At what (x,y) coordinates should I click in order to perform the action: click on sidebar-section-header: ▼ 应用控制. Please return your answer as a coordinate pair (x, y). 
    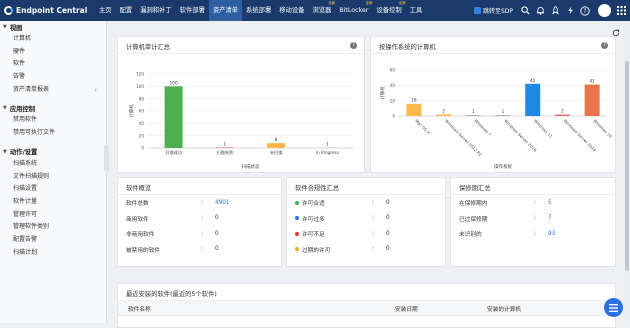
    Looking at the image, I should click on (53, 108).